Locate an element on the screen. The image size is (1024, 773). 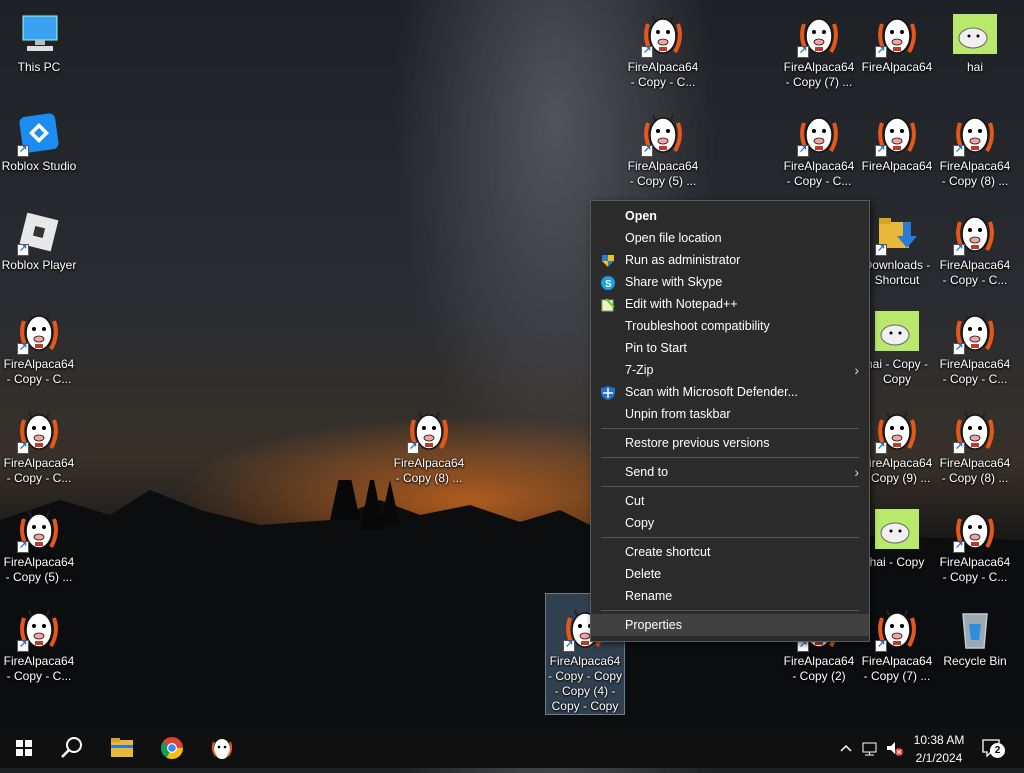
tray-overflow-chevron is located at coordinates (846, 748).